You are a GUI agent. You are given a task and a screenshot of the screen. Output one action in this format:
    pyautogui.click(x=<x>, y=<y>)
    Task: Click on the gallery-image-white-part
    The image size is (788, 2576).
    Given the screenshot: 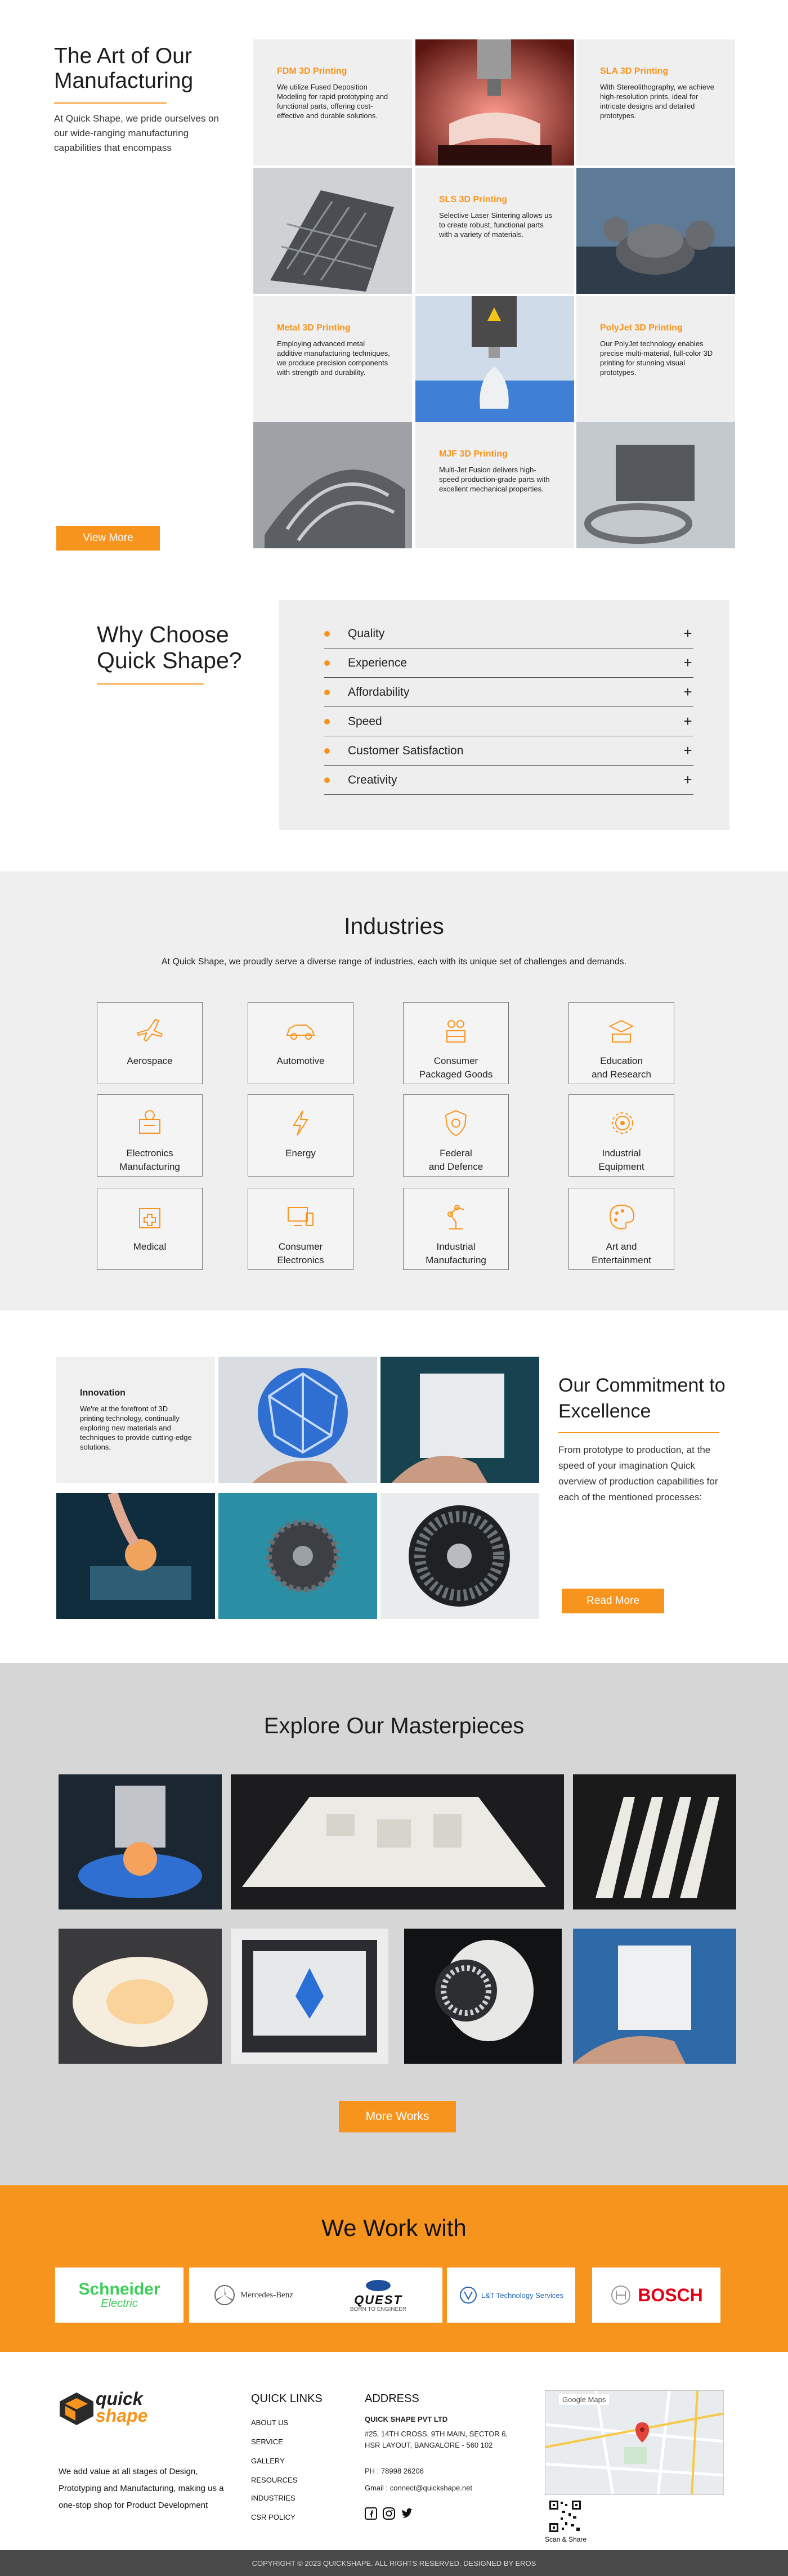 What is the action you would take?
    pyautogui.click(x=397, y=1841)
    